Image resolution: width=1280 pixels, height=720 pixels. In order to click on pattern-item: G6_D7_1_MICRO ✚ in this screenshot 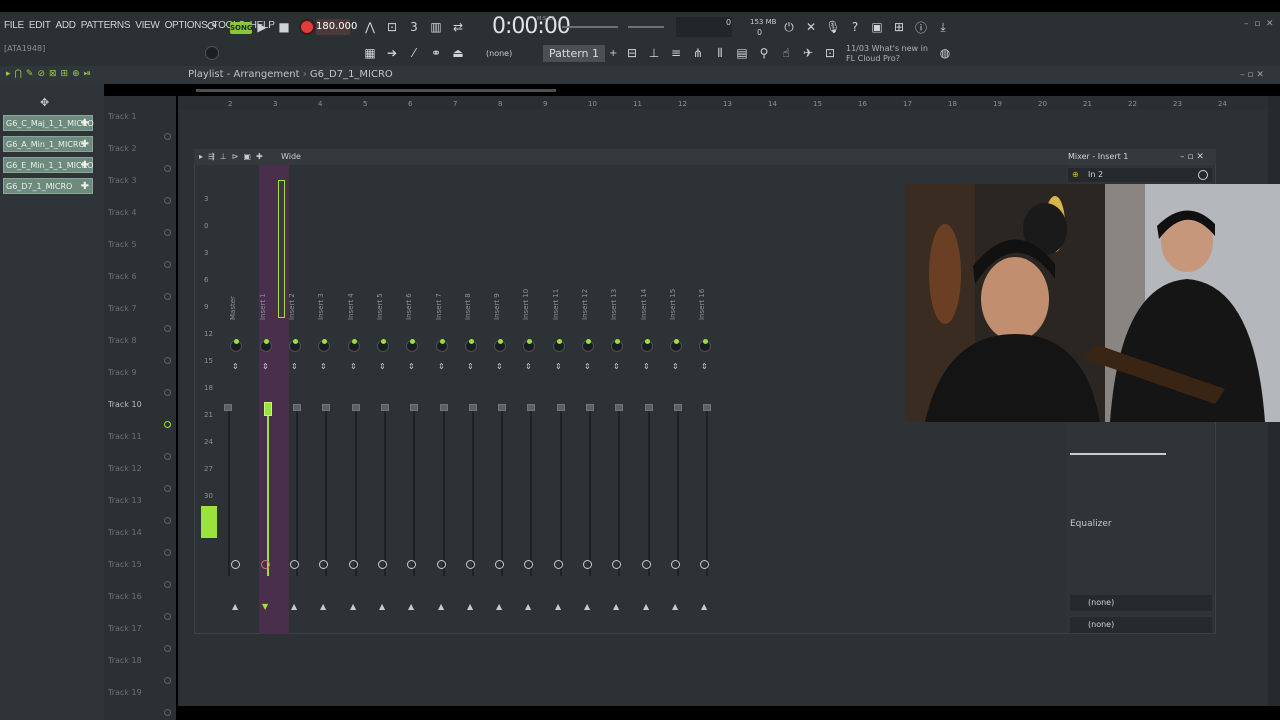, I will do `click(48, 186)`.